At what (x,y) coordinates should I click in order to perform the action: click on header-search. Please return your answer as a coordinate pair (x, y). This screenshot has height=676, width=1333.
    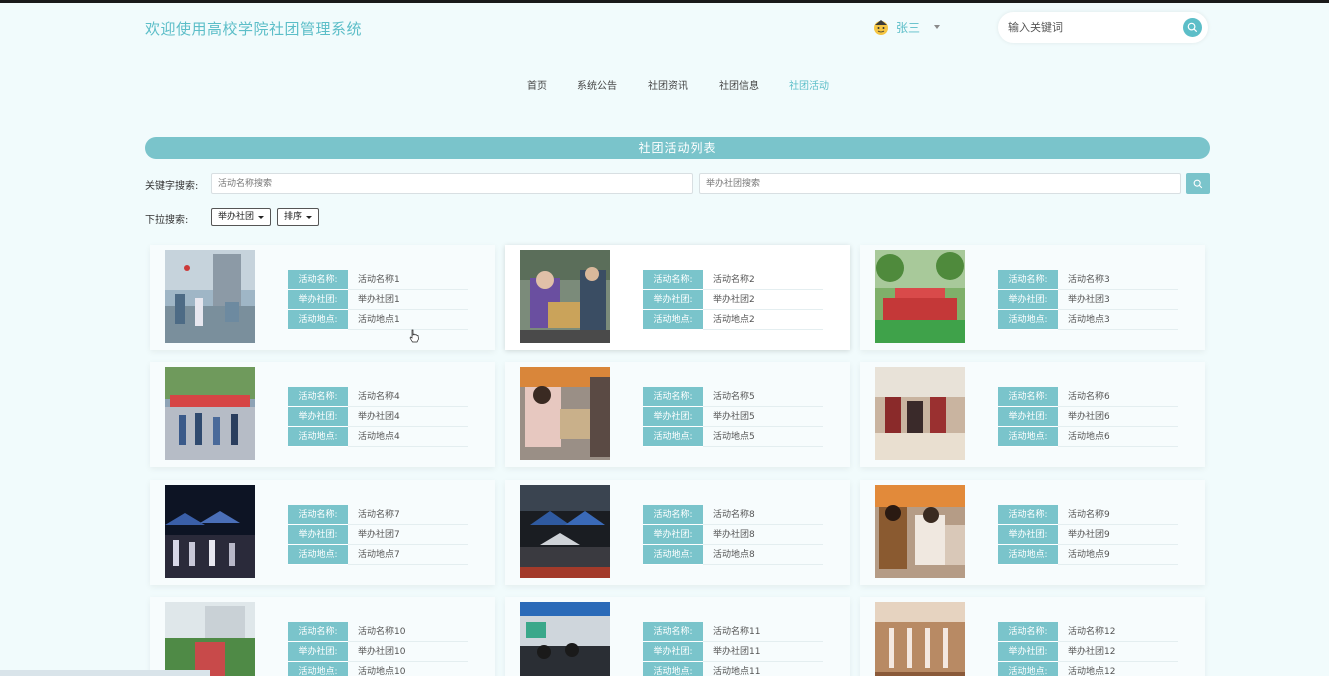
    Looking at the image, I should click on (1103, 27).